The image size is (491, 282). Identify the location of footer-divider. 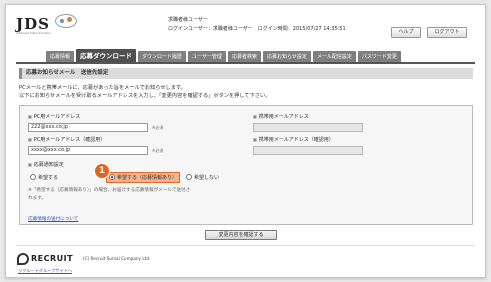
(245, 245).